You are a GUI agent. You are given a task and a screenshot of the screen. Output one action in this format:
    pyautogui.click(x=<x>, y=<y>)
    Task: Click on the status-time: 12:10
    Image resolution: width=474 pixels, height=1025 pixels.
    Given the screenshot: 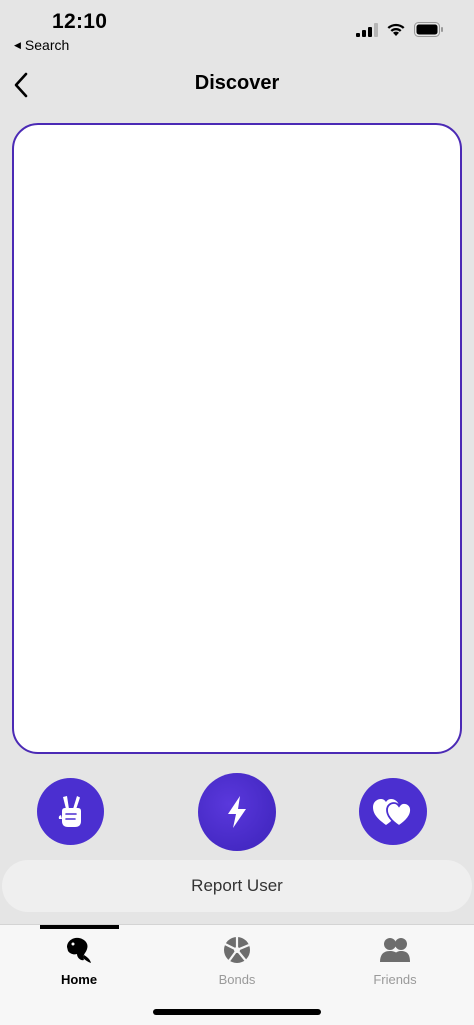 What is the action you would take?
    pyautogui.click(x=80, y=21)
    